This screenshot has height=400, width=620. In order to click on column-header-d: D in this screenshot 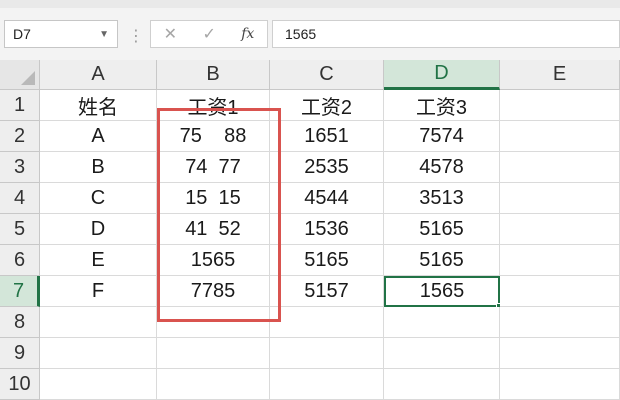, I will do `click(442, 75)`.